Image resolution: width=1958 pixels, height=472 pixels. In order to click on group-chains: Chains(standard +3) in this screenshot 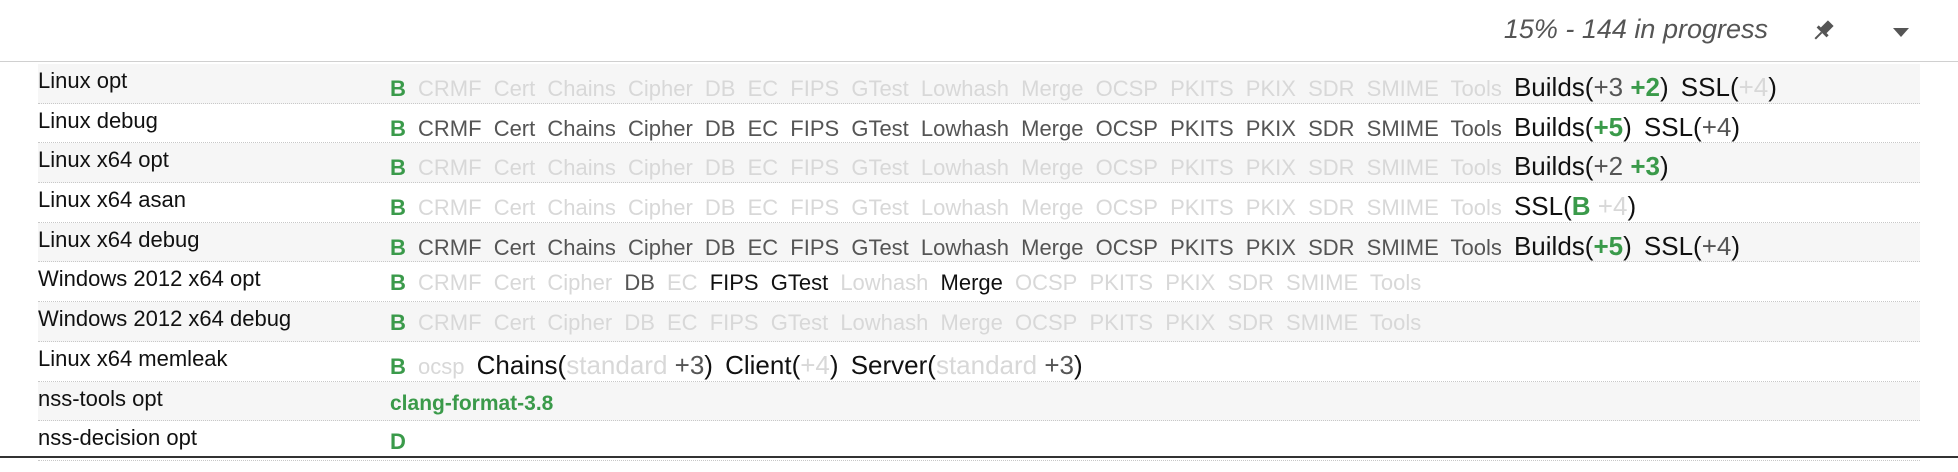, I will do `click(595, 365)`.